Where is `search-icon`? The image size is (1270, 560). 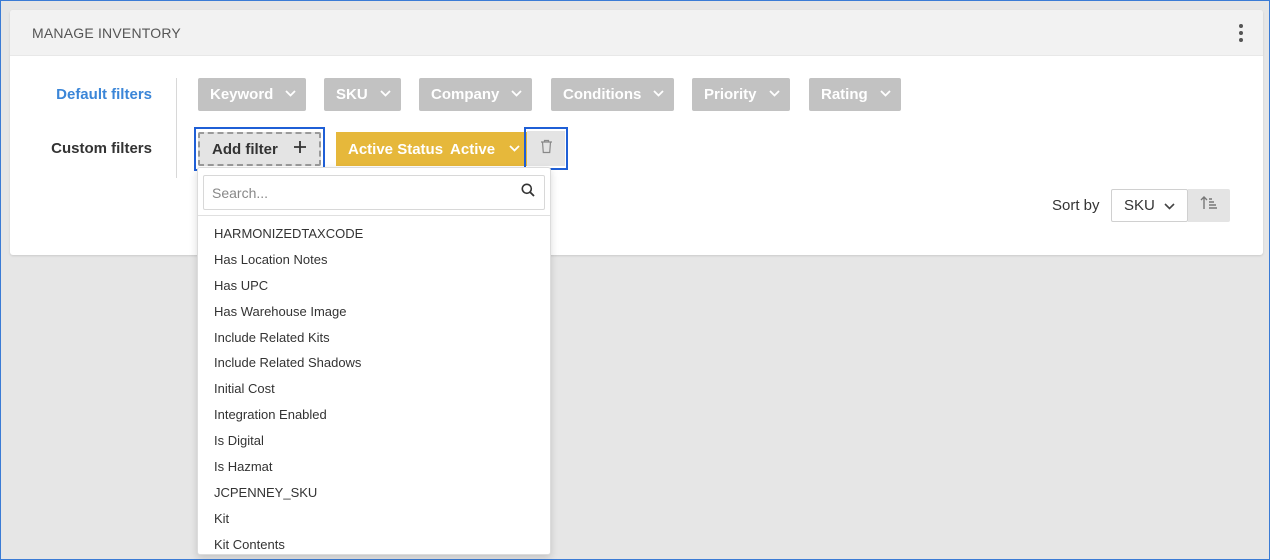
search-icon is located at coordinates (528, 192).